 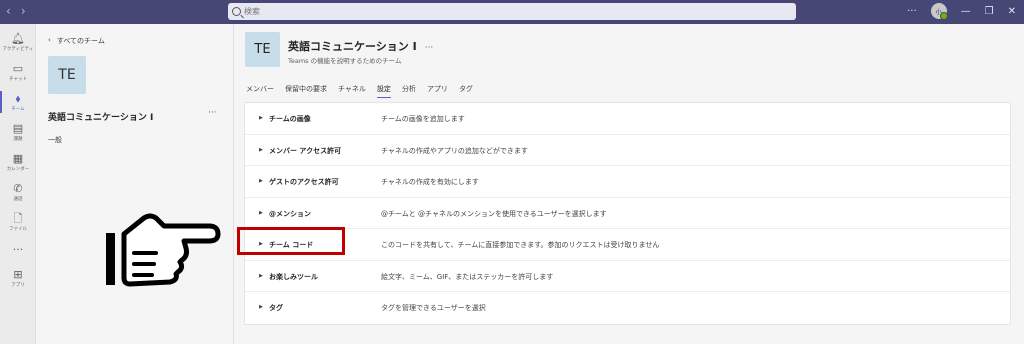 I want to click on settings-row-guest-permissions: ▶ ゲストのアクセス許可 チャネルの作成を有効にします, so click(x=627, y=182).